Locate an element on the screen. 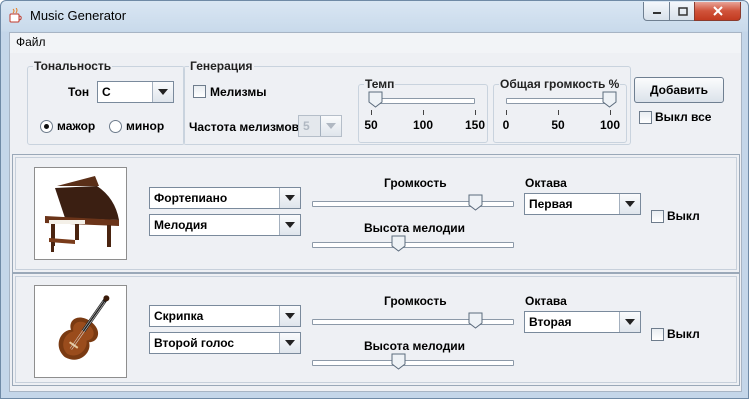 This screenshot has height=399, width=749. instrument-combo-value: Скрипка is located at coordinates (179, 316).